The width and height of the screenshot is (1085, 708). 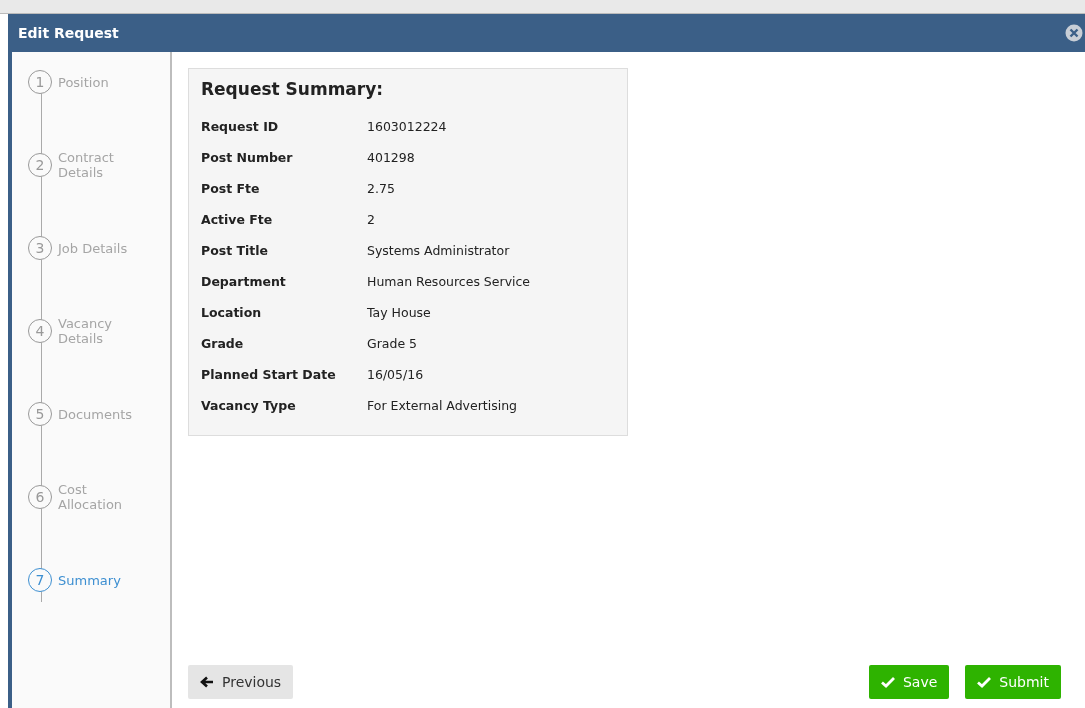 I want to click on step-number: 7, so click(x=40, y=580).